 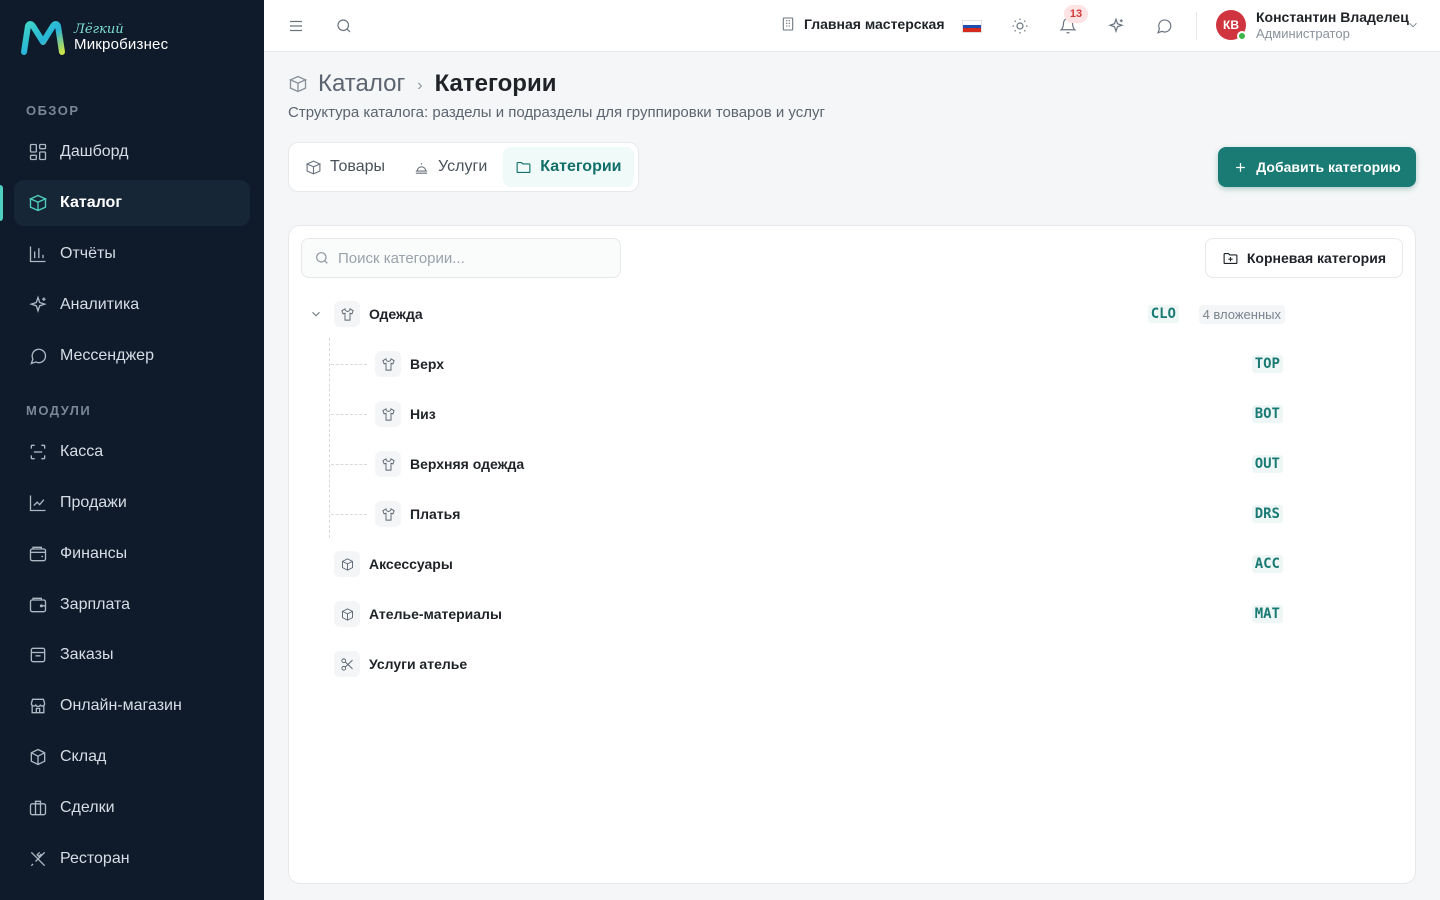 What do you see at coordinates (95, 858) in the screenshot?
I see `sidebar-item-label: Ресторан` at bounding box center [95, 858].